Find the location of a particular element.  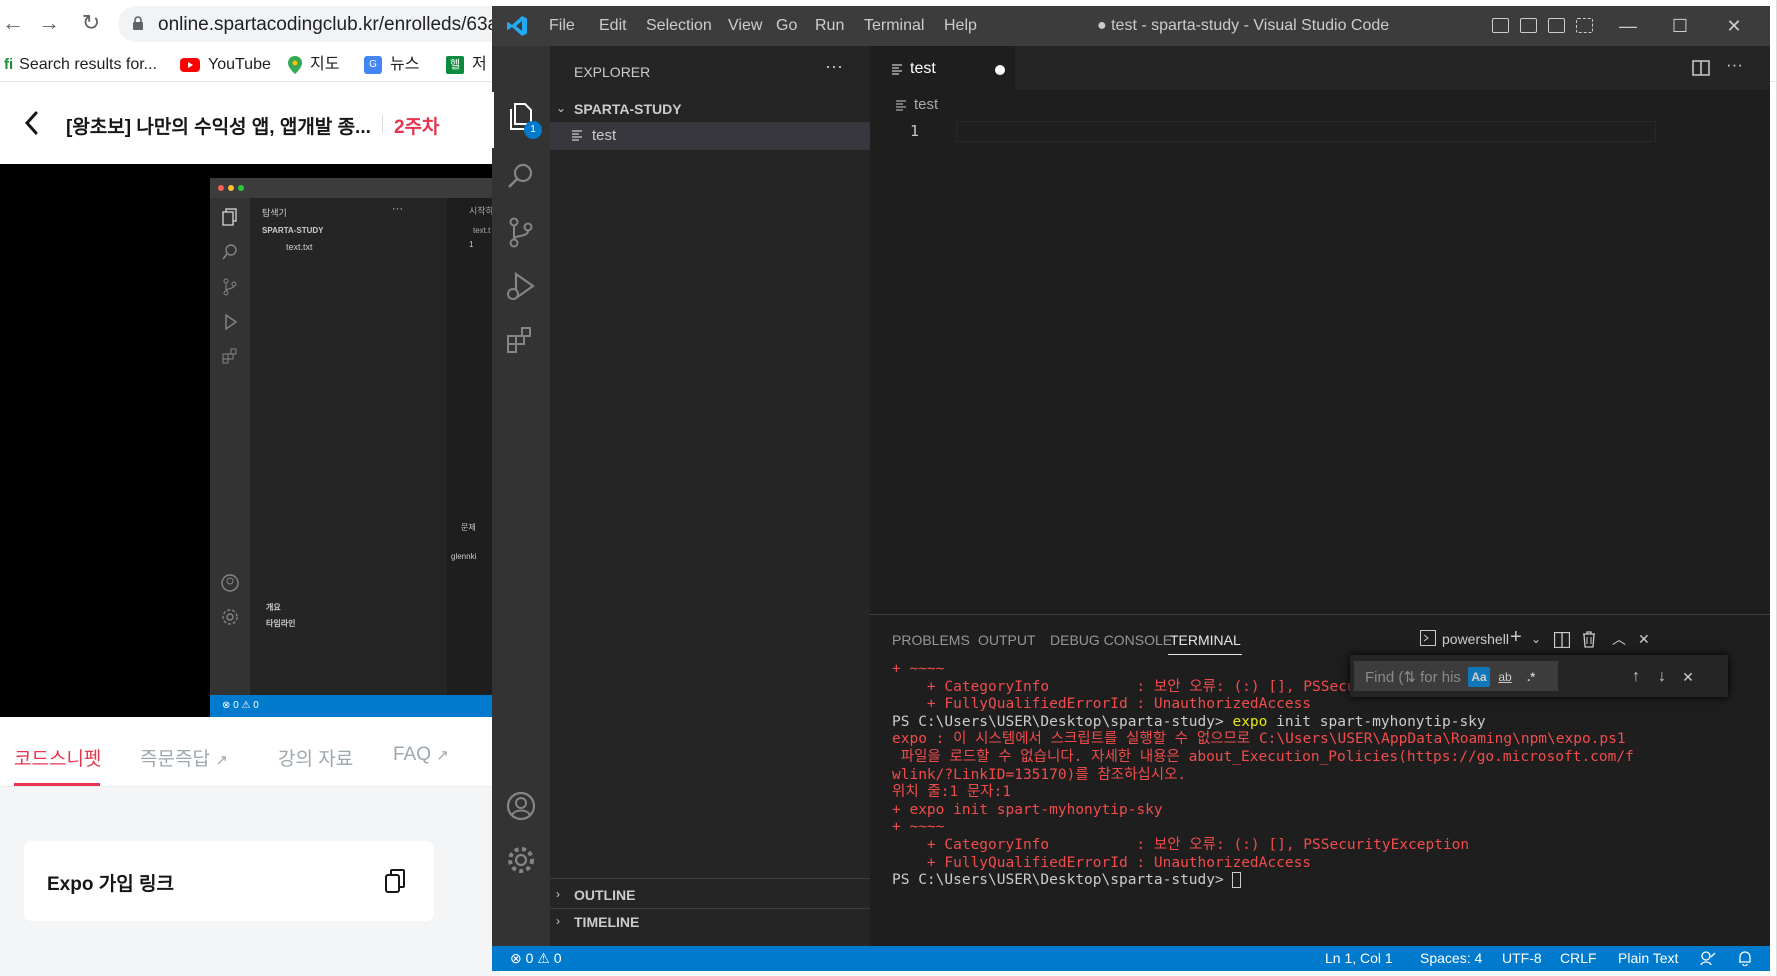

mini-titlebar is located at coordinates (355, 188).